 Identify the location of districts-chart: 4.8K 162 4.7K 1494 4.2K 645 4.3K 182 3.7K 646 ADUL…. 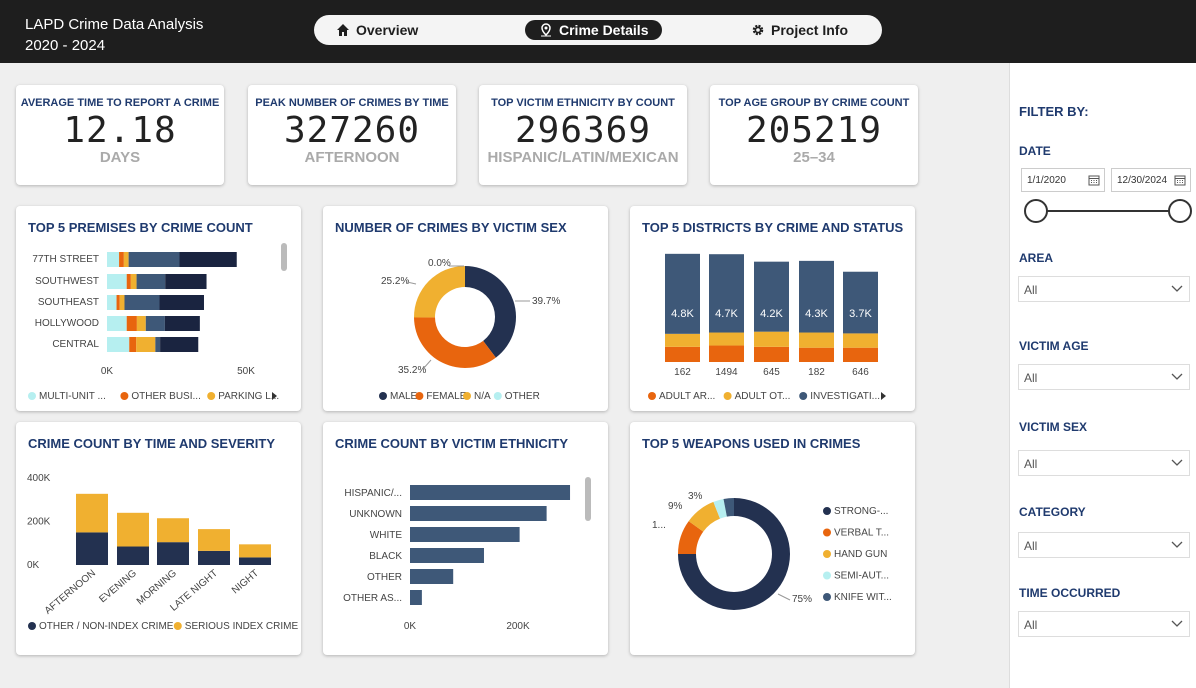
(767, 327).